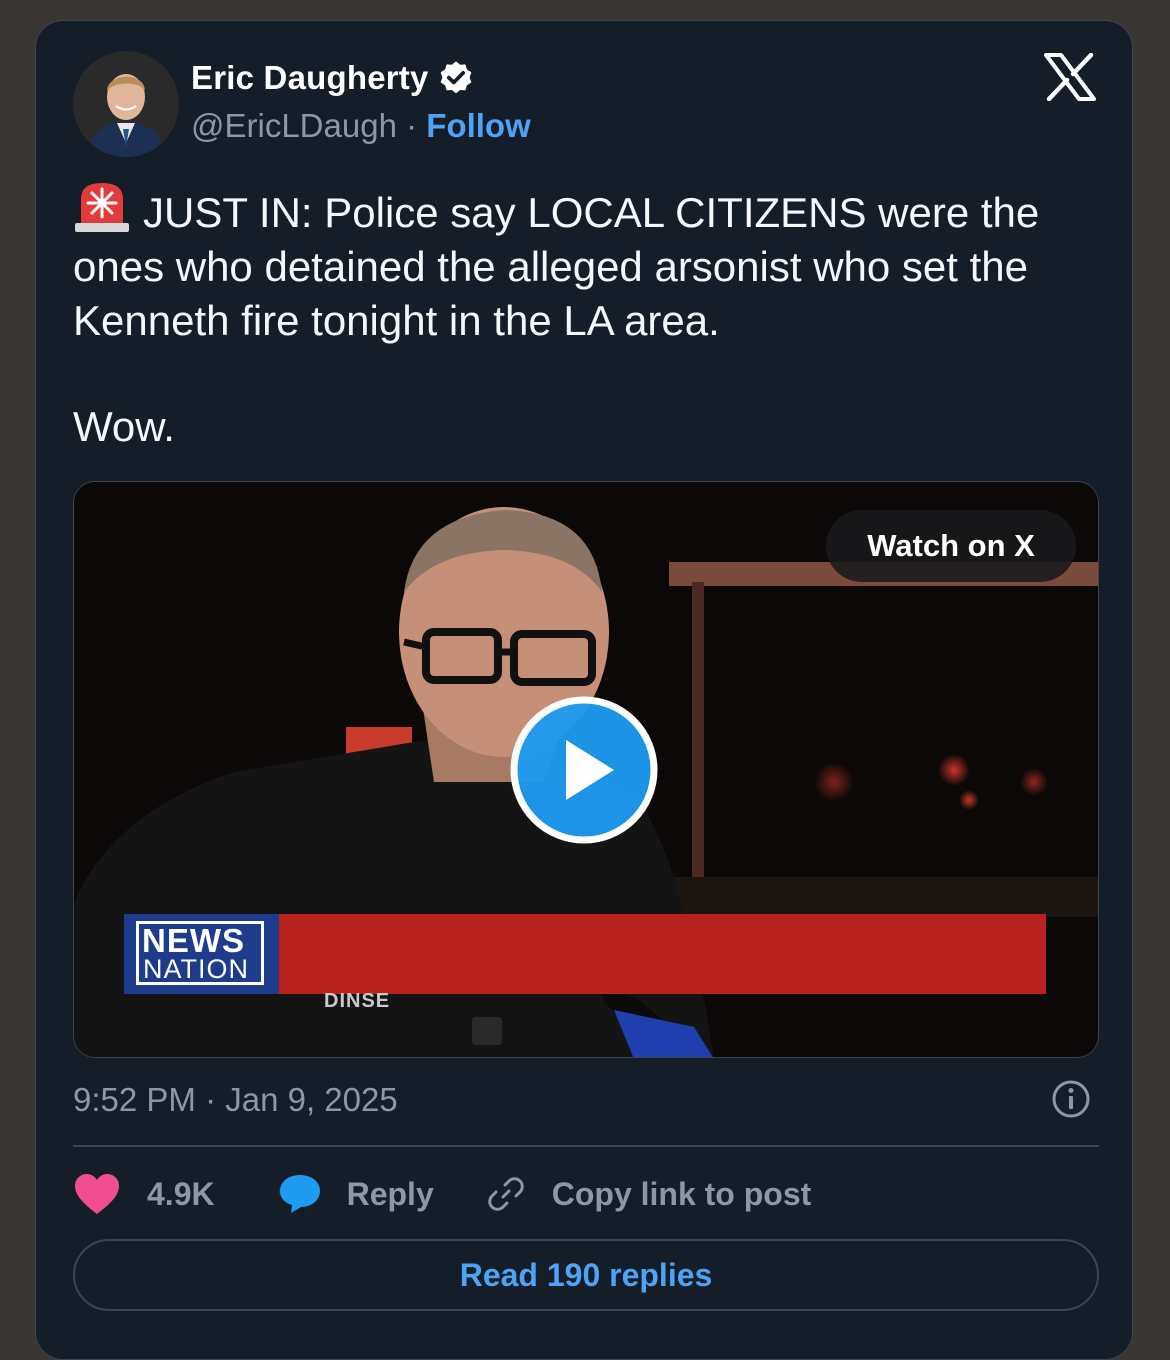  Describe the element at coordinates (201, 954) in the screenshot. I see `news-nation-logo: NEWS NATION` at that location.